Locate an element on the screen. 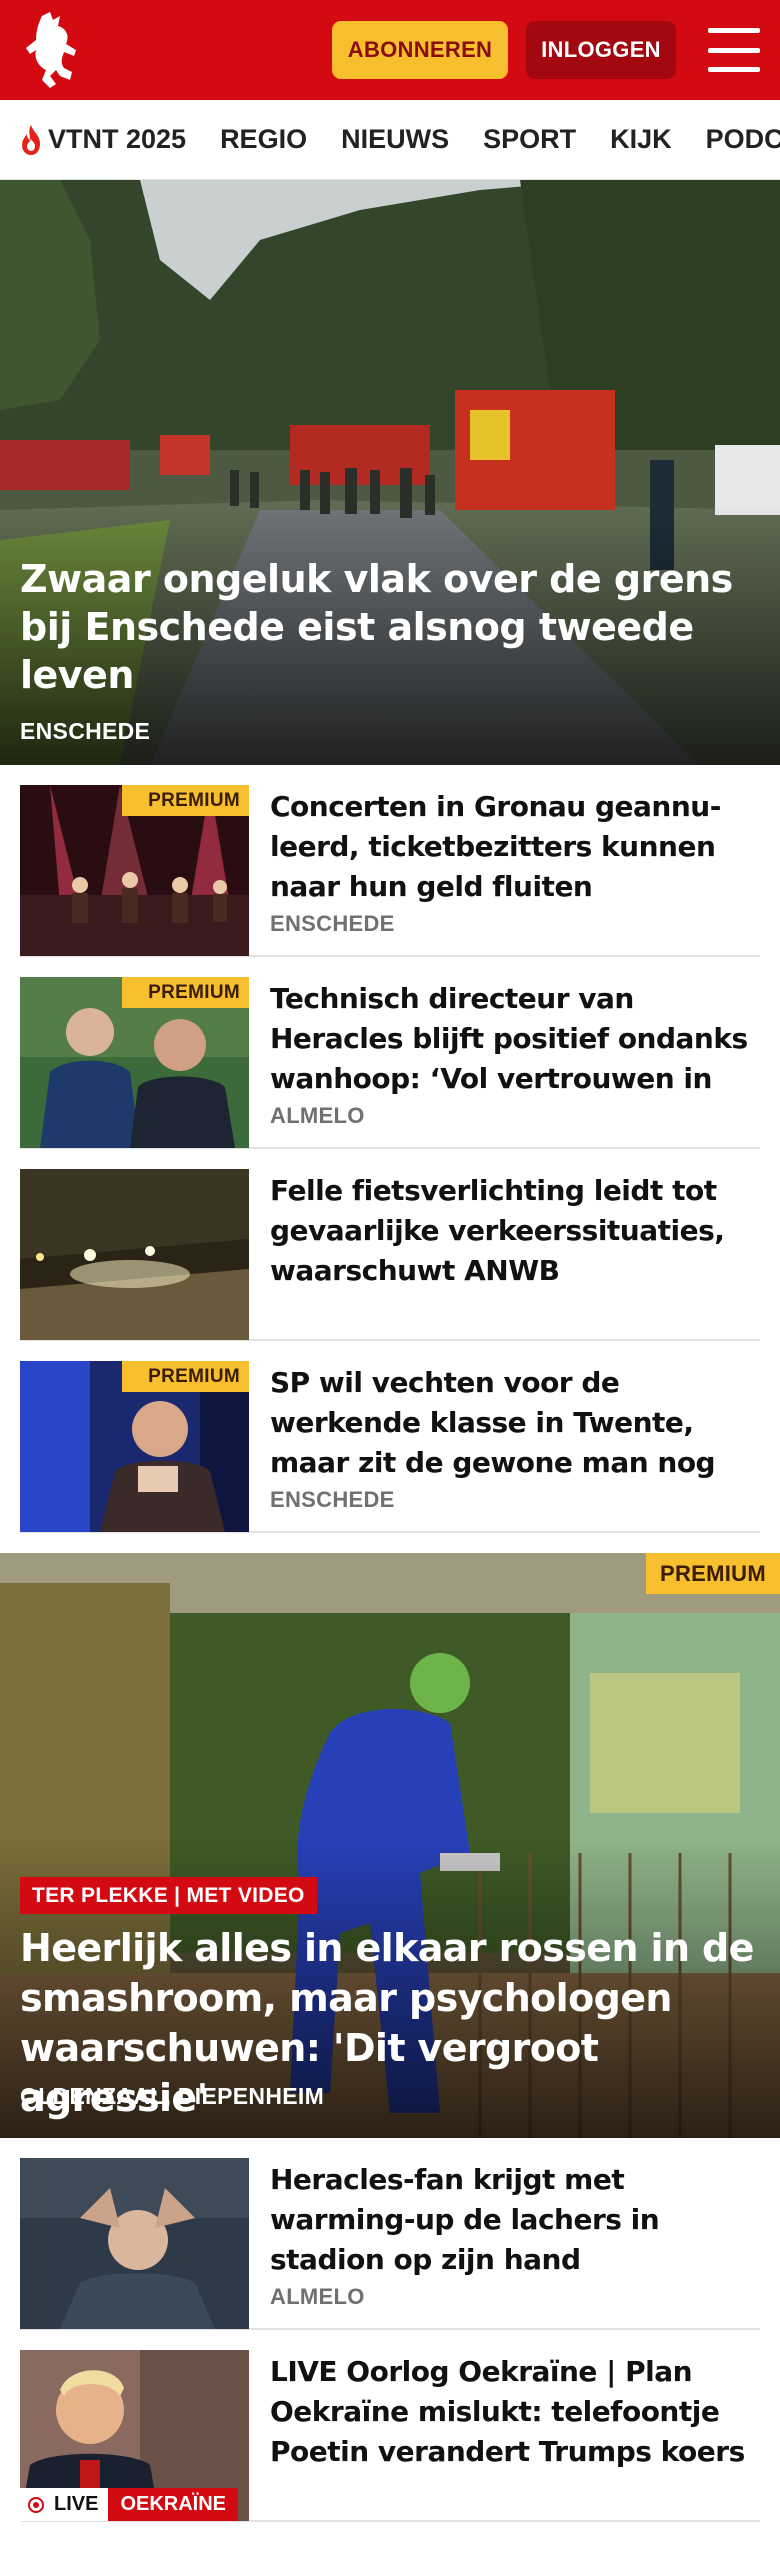  live-label: LIVE is located at coordinates (76, 2504).